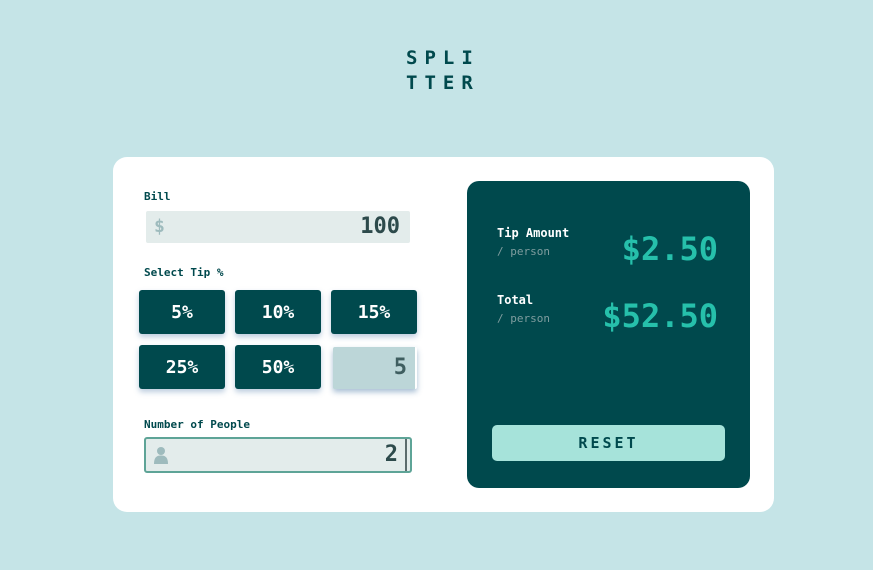  I want to click on tip-button-50: 50%, so click(278, 367).